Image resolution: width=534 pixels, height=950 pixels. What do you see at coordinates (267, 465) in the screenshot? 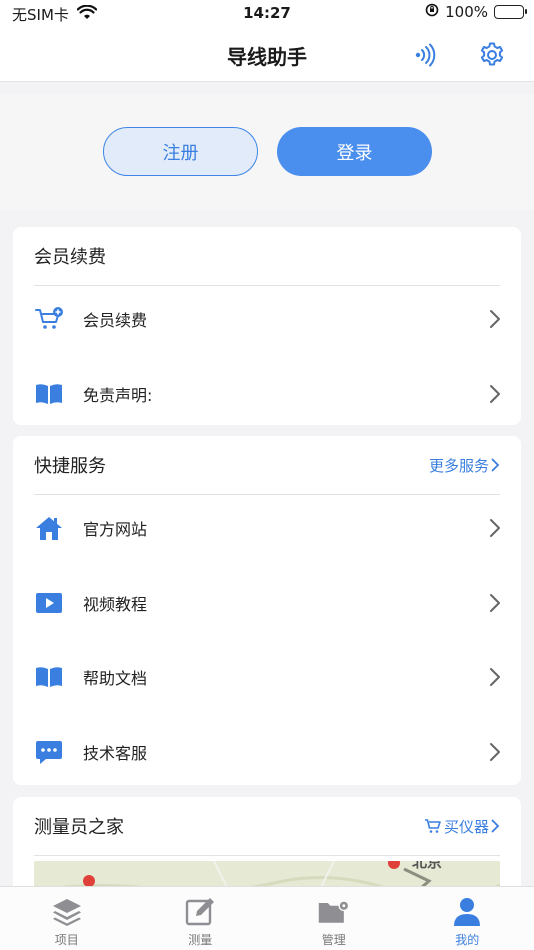
I see `card-header: 快捷服务 更多服务` at bounding box center [267, 465].